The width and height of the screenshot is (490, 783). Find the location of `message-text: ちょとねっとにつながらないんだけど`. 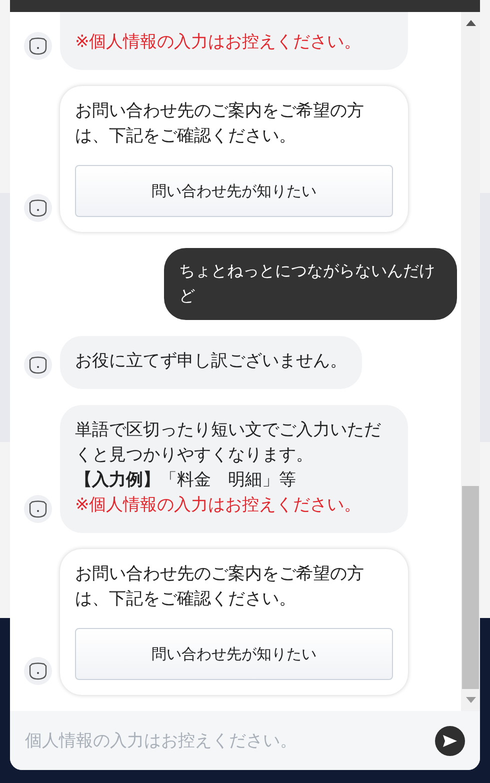

message-text: ちょとねっとにつながらないんだけど is located at coordinates (307, 283).